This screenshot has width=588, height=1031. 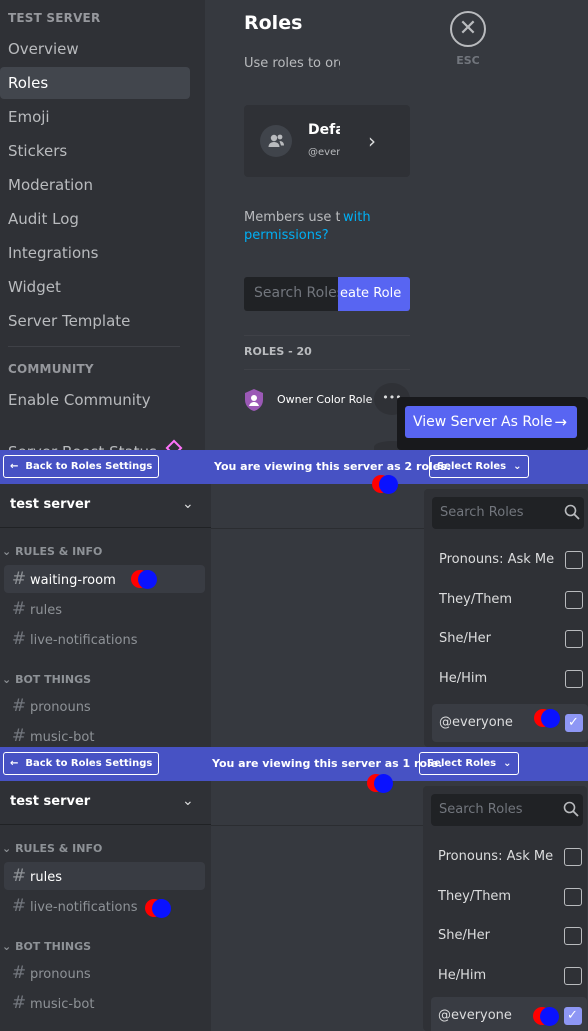 I want to click on sidebar-item-roles: Roles, so click(x=95, y=83).